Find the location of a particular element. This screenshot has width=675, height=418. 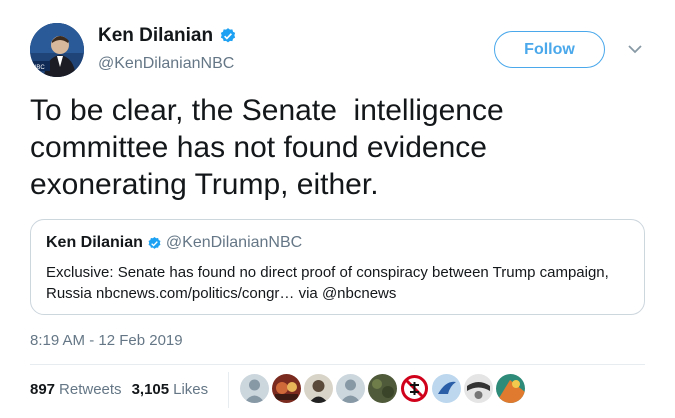

svg-text: NBC is located at coordinates (38, 68).